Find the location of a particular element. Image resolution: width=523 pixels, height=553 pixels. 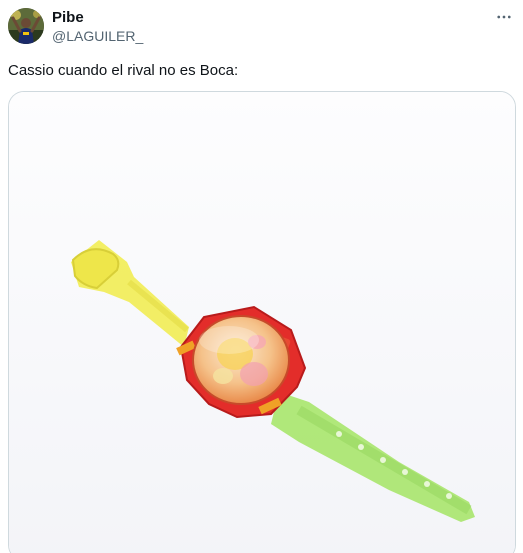

more-horizontal-icon is located at coordinates (504, 17).